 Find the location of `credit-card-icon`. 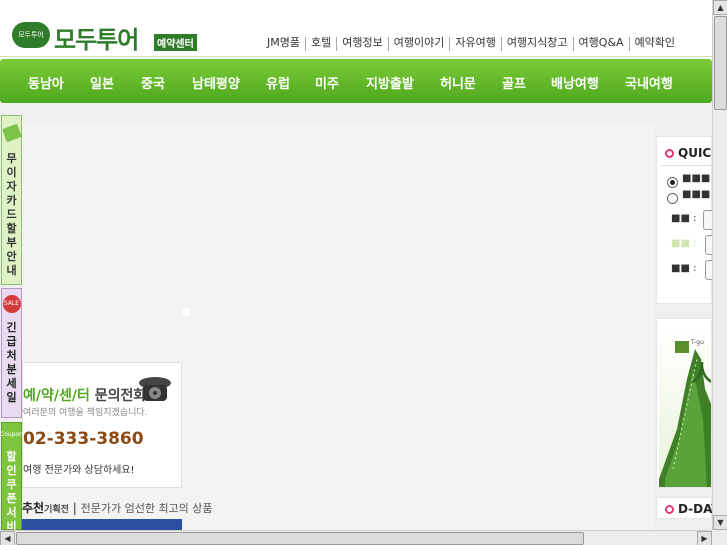

credit-card-icon is located at coordinates (11, 133).